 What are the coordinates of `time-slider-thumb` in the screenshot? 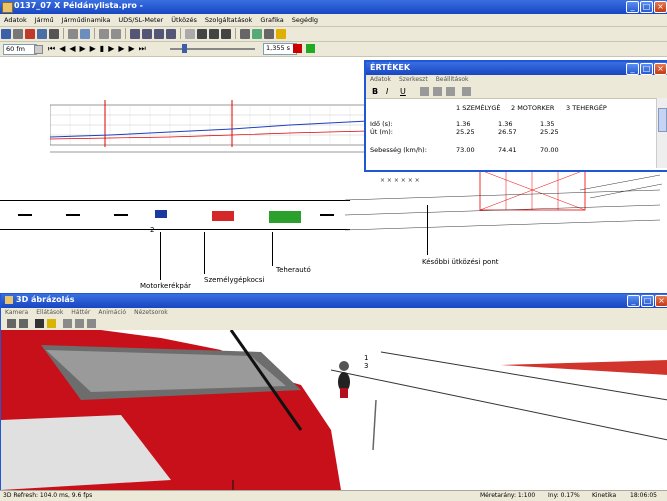 It's located at (184, 48).